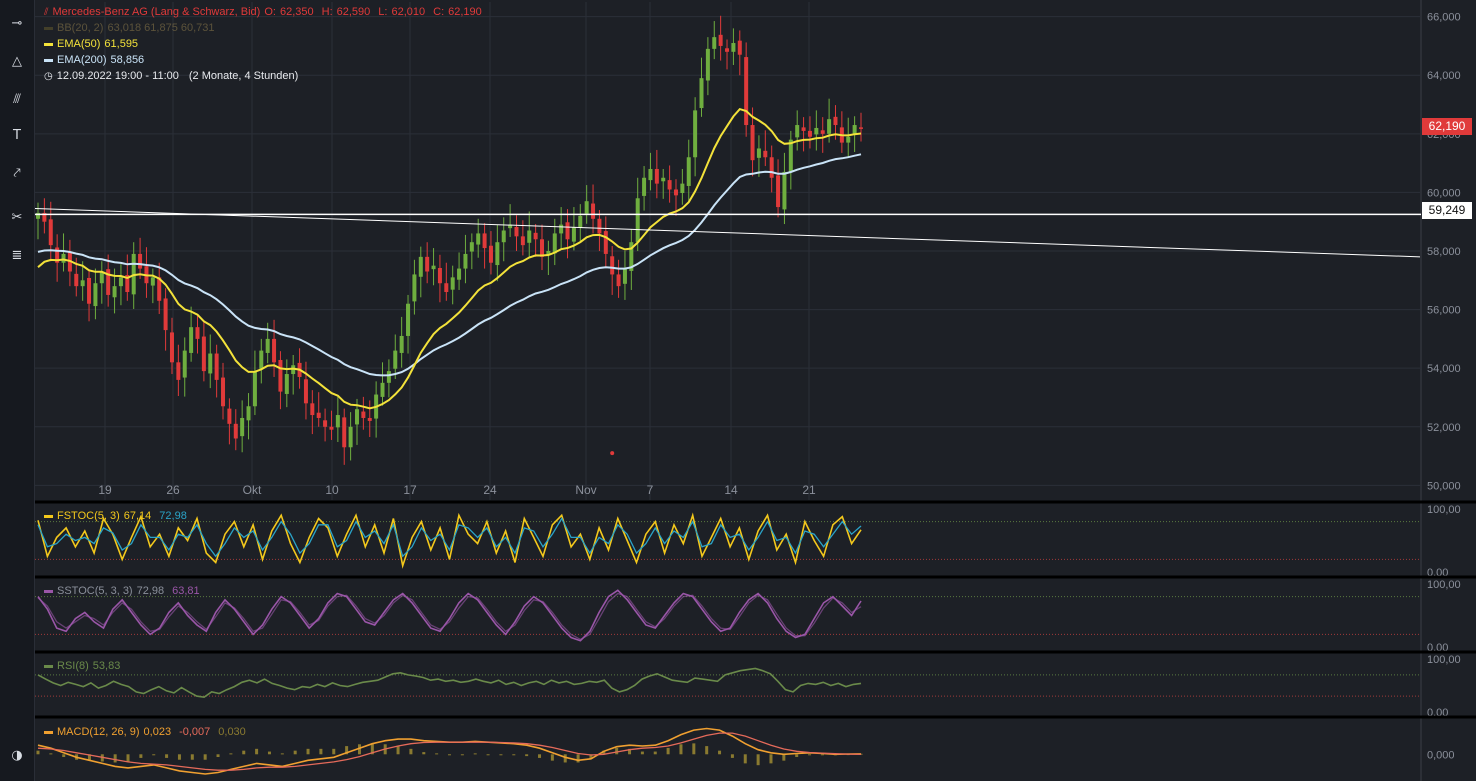  What do you see at coordinates (438, 12) in the screenshot?
I see `close-label: C:` at bounding box center [438, 12].